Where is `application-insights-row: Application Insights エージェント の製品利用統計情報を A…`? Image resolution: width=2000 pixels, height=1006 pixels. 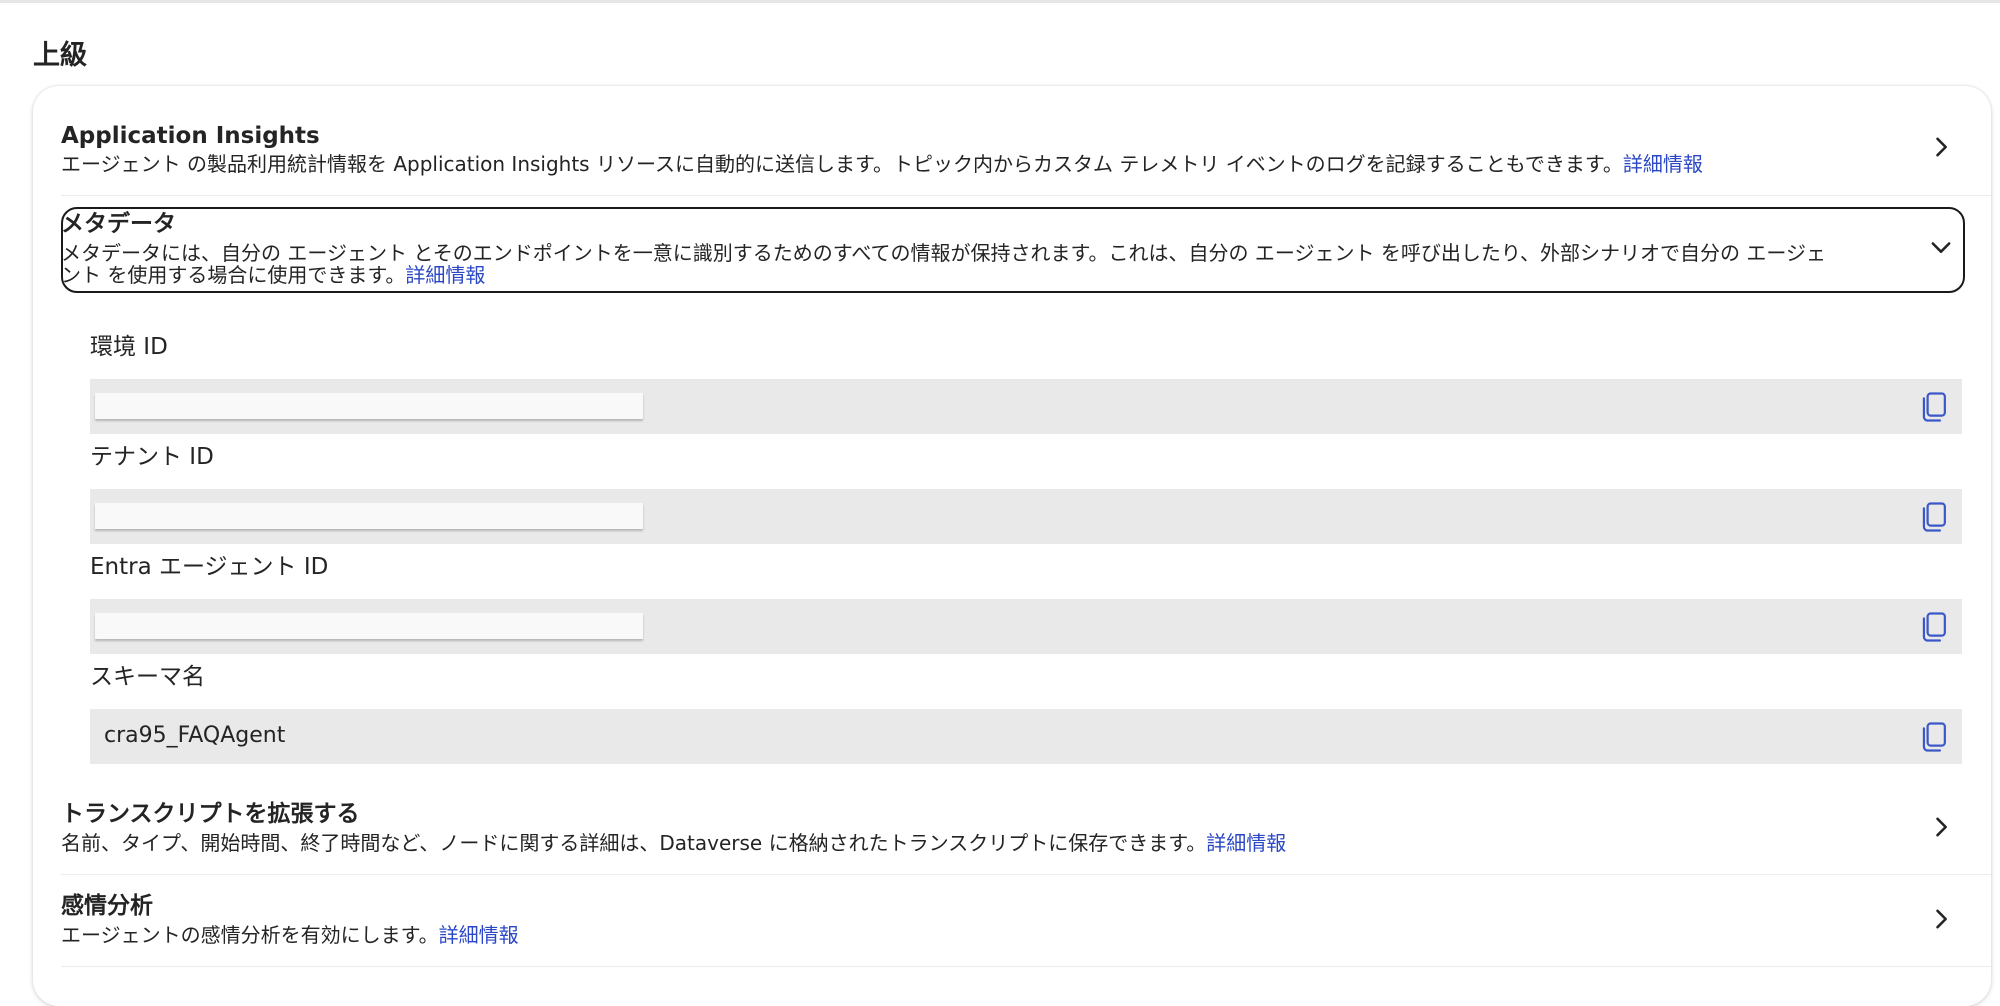 application-insights-row: Application Insights エージェント の製品利用統計情報を A… is located at coordinates (1013, 149).